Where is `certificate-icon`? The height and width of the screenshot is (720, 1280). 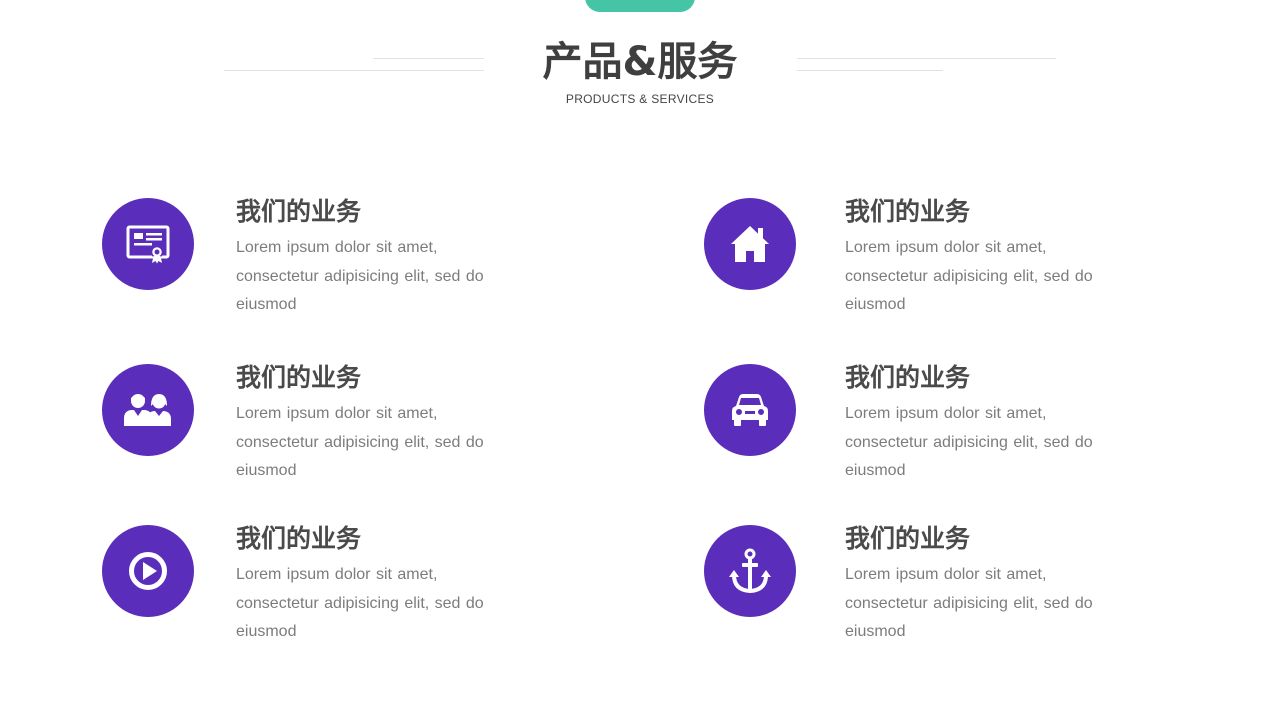 certificate-icon is located at coordinates (148, 244).